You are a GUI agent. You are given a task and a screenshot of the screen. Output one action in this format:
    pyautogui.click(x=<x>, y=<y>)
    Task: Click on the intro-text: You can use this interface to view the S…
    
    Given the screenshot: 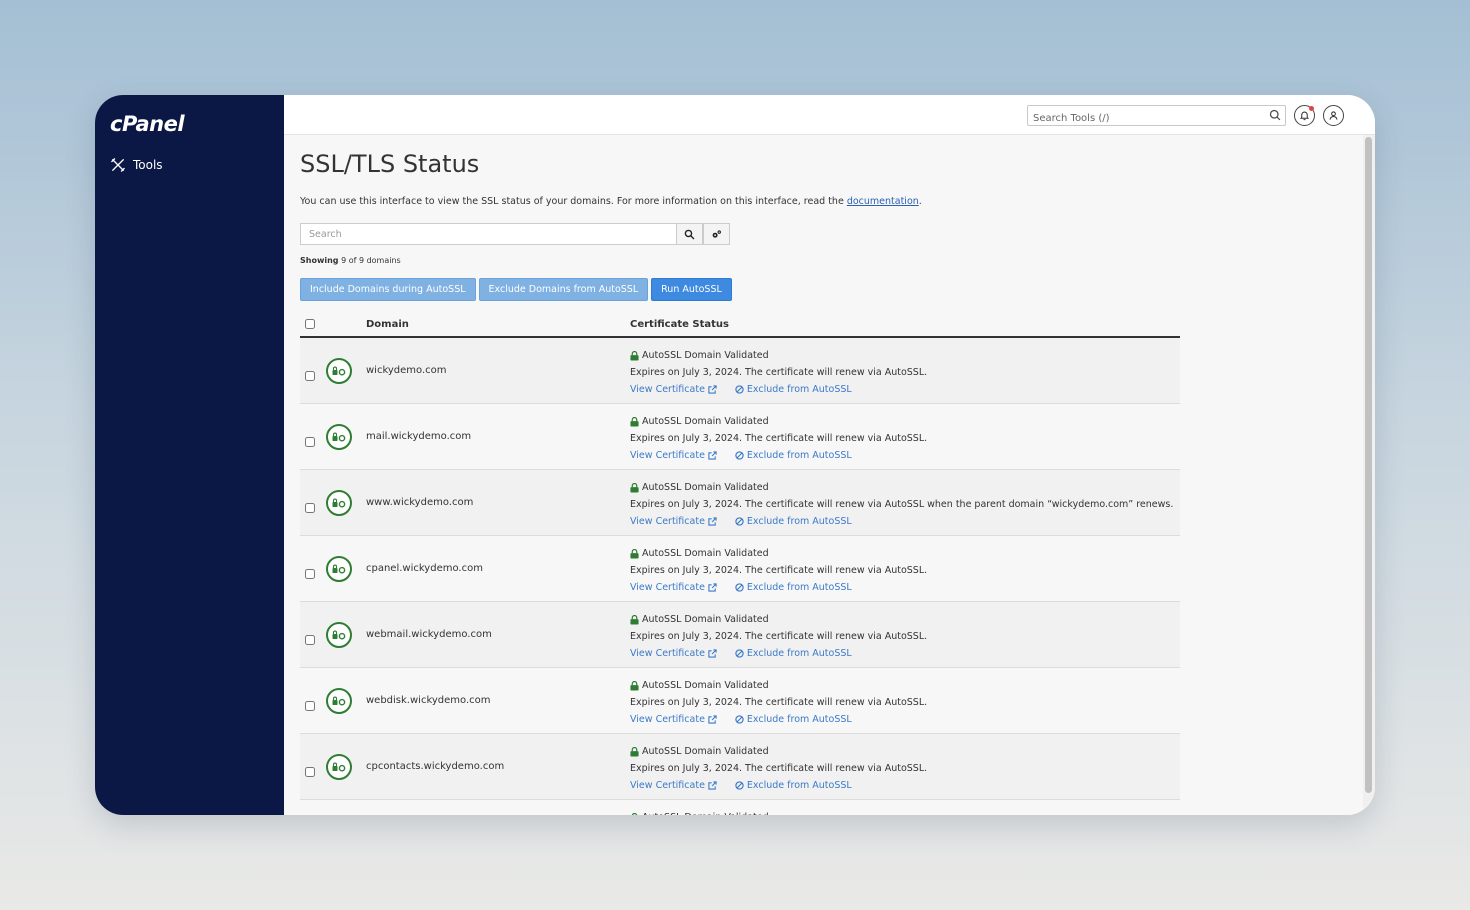 What is the action you would take?
    pyautogui.click(x=611, y=201)
    